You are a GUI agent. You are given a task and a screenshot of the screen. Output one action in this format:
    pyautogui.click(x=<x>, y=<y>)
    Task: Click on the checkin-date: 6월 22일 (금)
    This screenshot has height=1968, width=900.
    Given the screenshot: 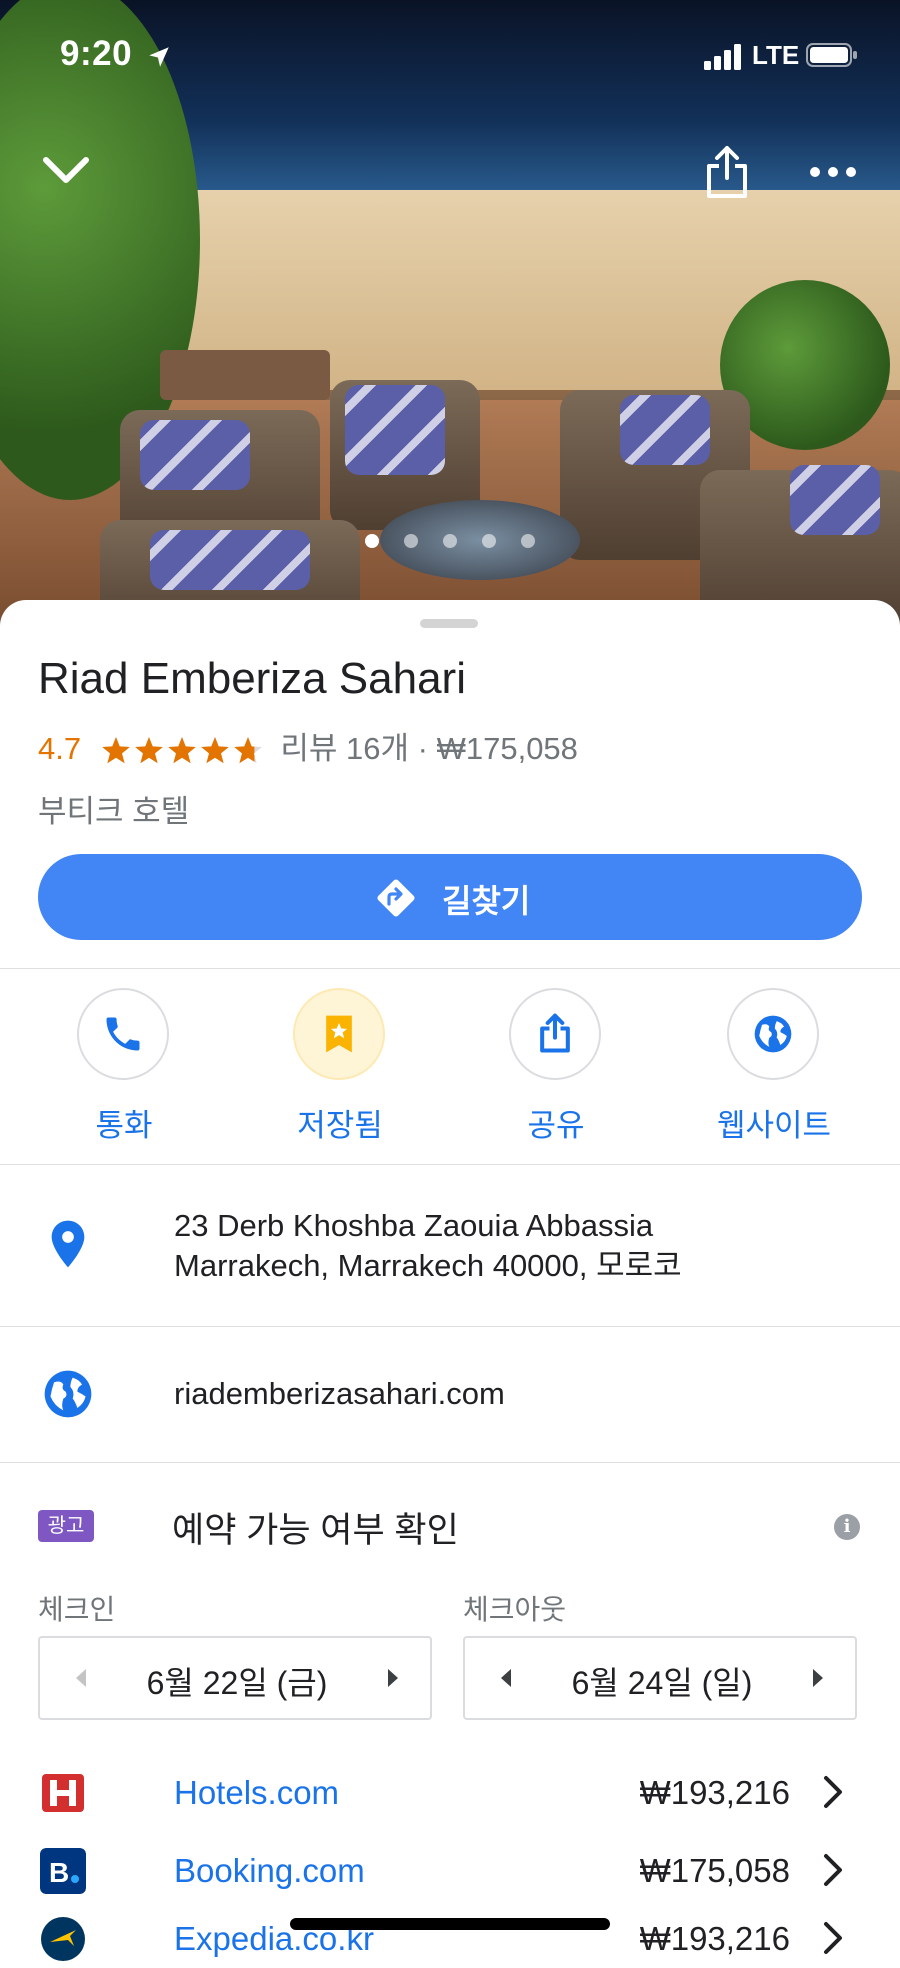 What is the action you would take?
    pyautogui.click(x=237, y=1683)
    